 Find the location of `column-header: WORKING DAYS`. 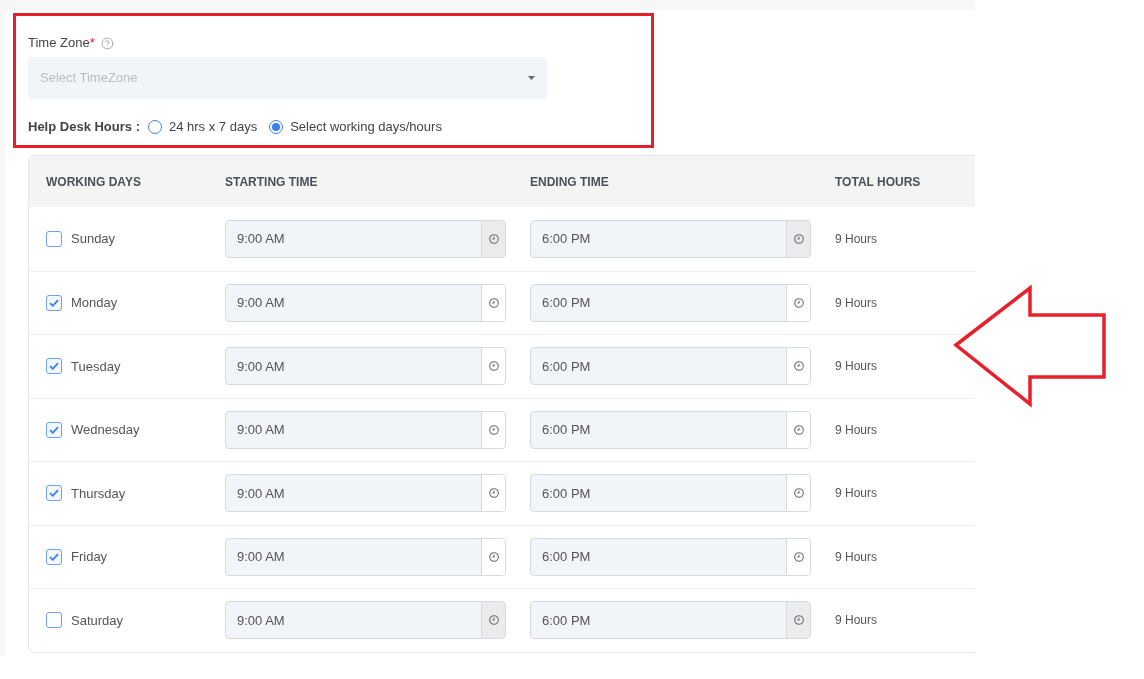

column-header: WORKING DAYS is located at coordinates (93, 182).